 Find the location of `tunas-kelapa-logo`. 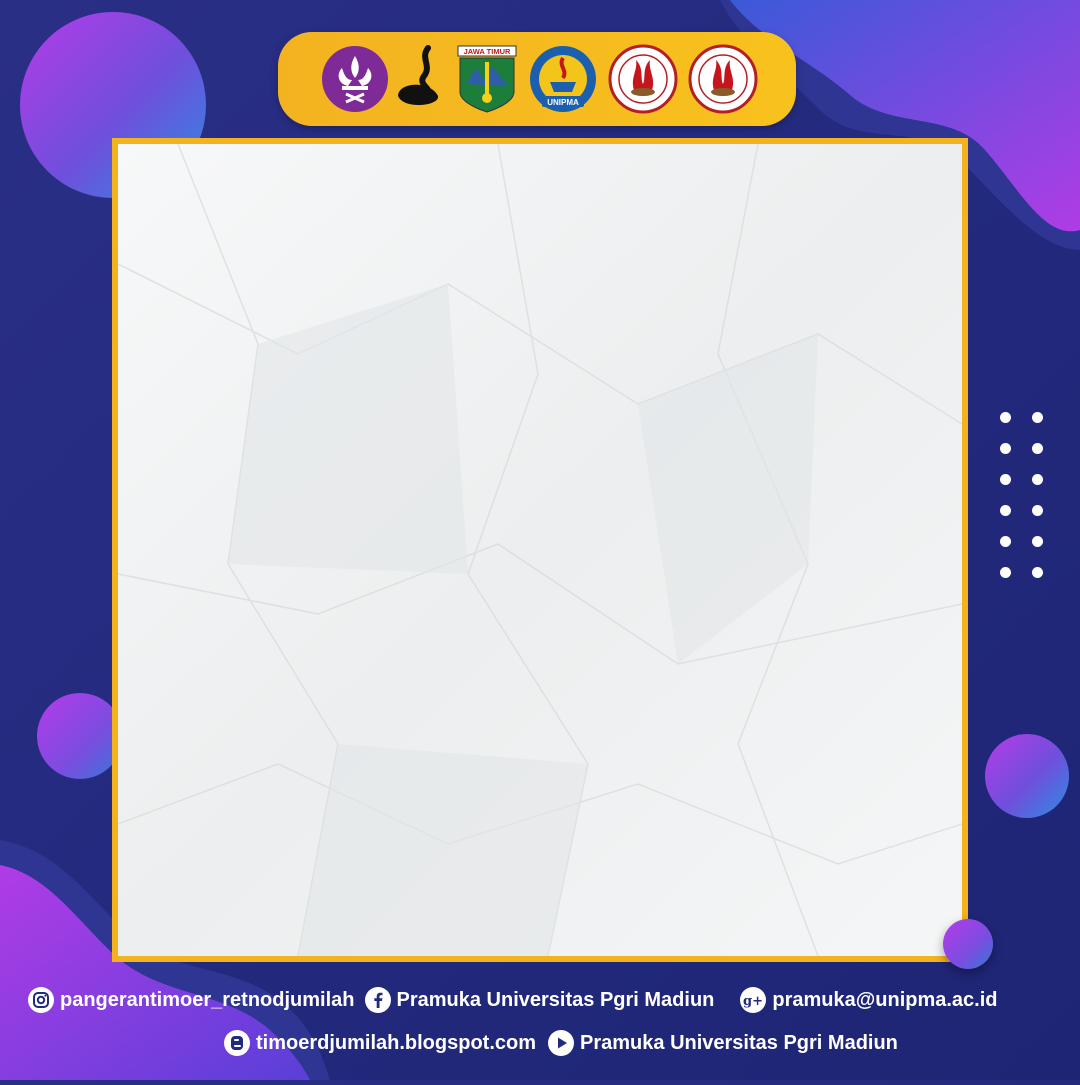

tunas-kelapa-logo is located at coordinates (425, 79).